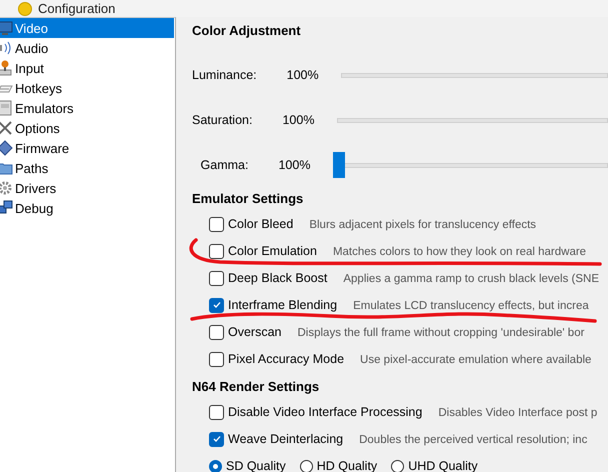 The image size is (608, 472). I want to click on monitor-icon, so click(6, 28).